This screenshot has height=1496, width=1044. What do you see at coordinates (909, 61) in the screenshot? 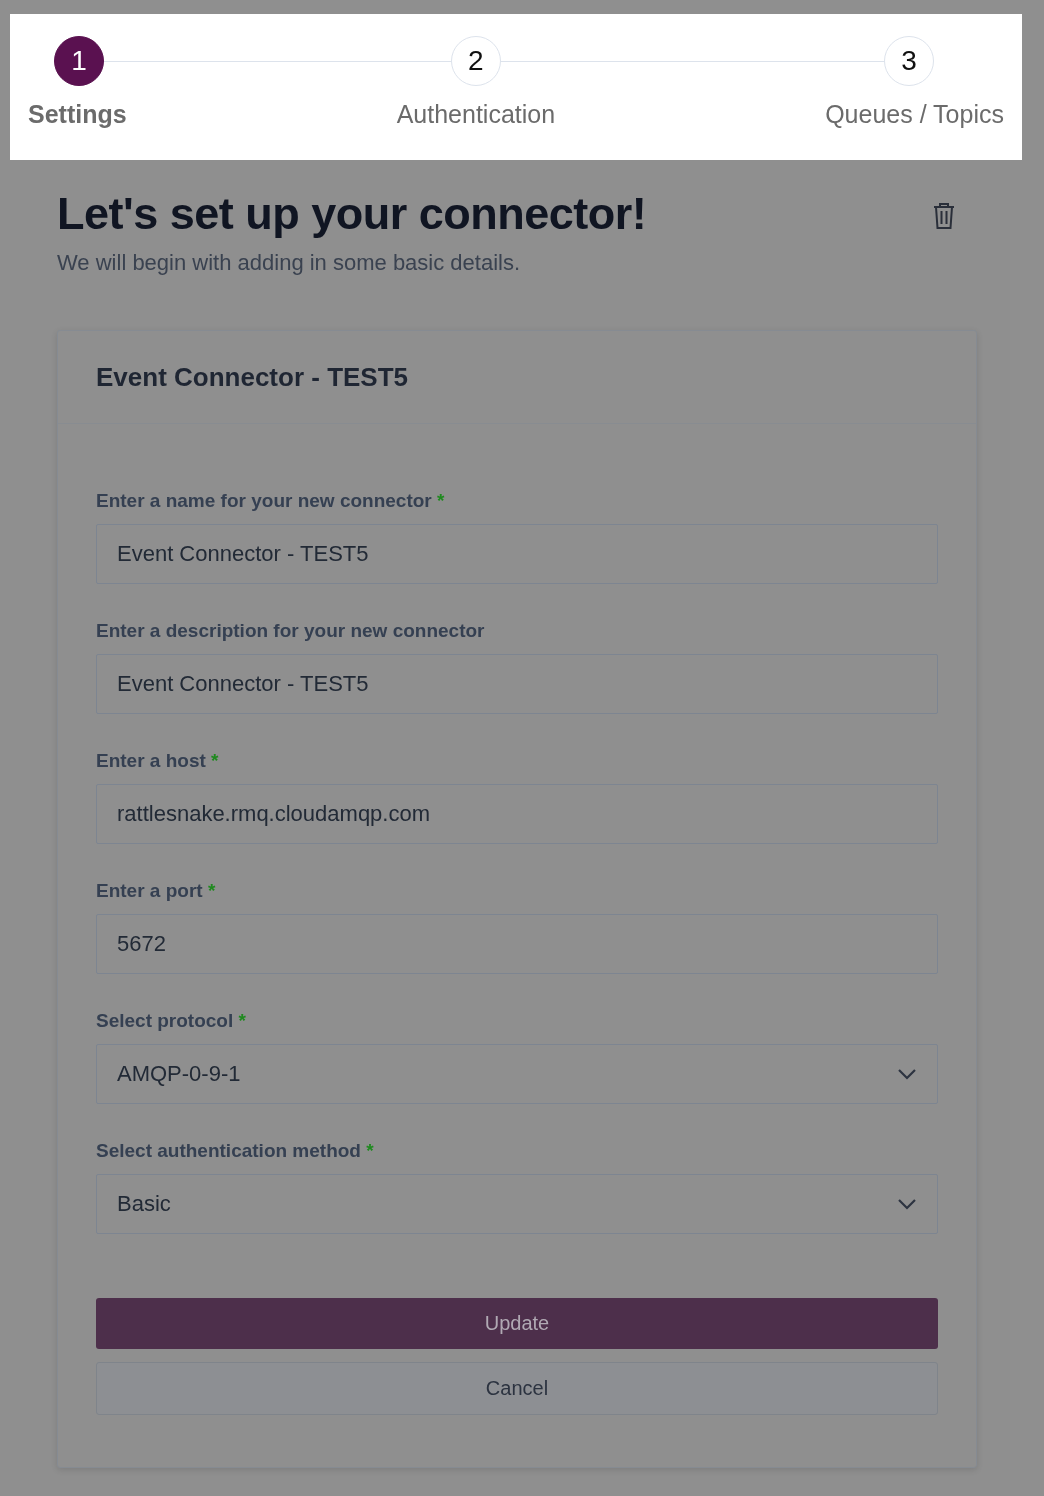
I see `step-number: 3` at bounding box center [909, 61].